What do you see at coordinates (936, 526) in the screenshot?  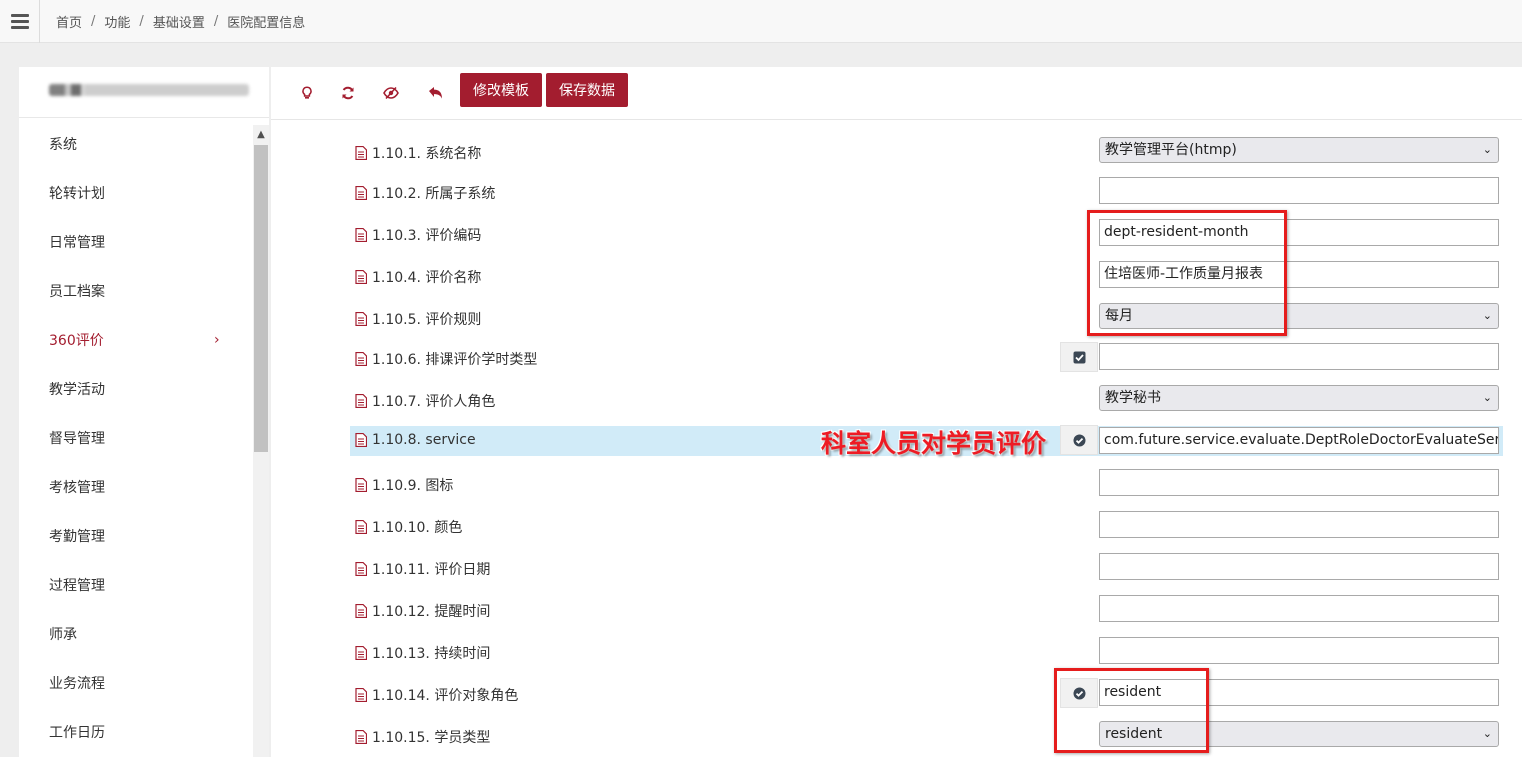 I see `form-row-color: 1.10.10. 颜色` at bounding box center [936, 526].